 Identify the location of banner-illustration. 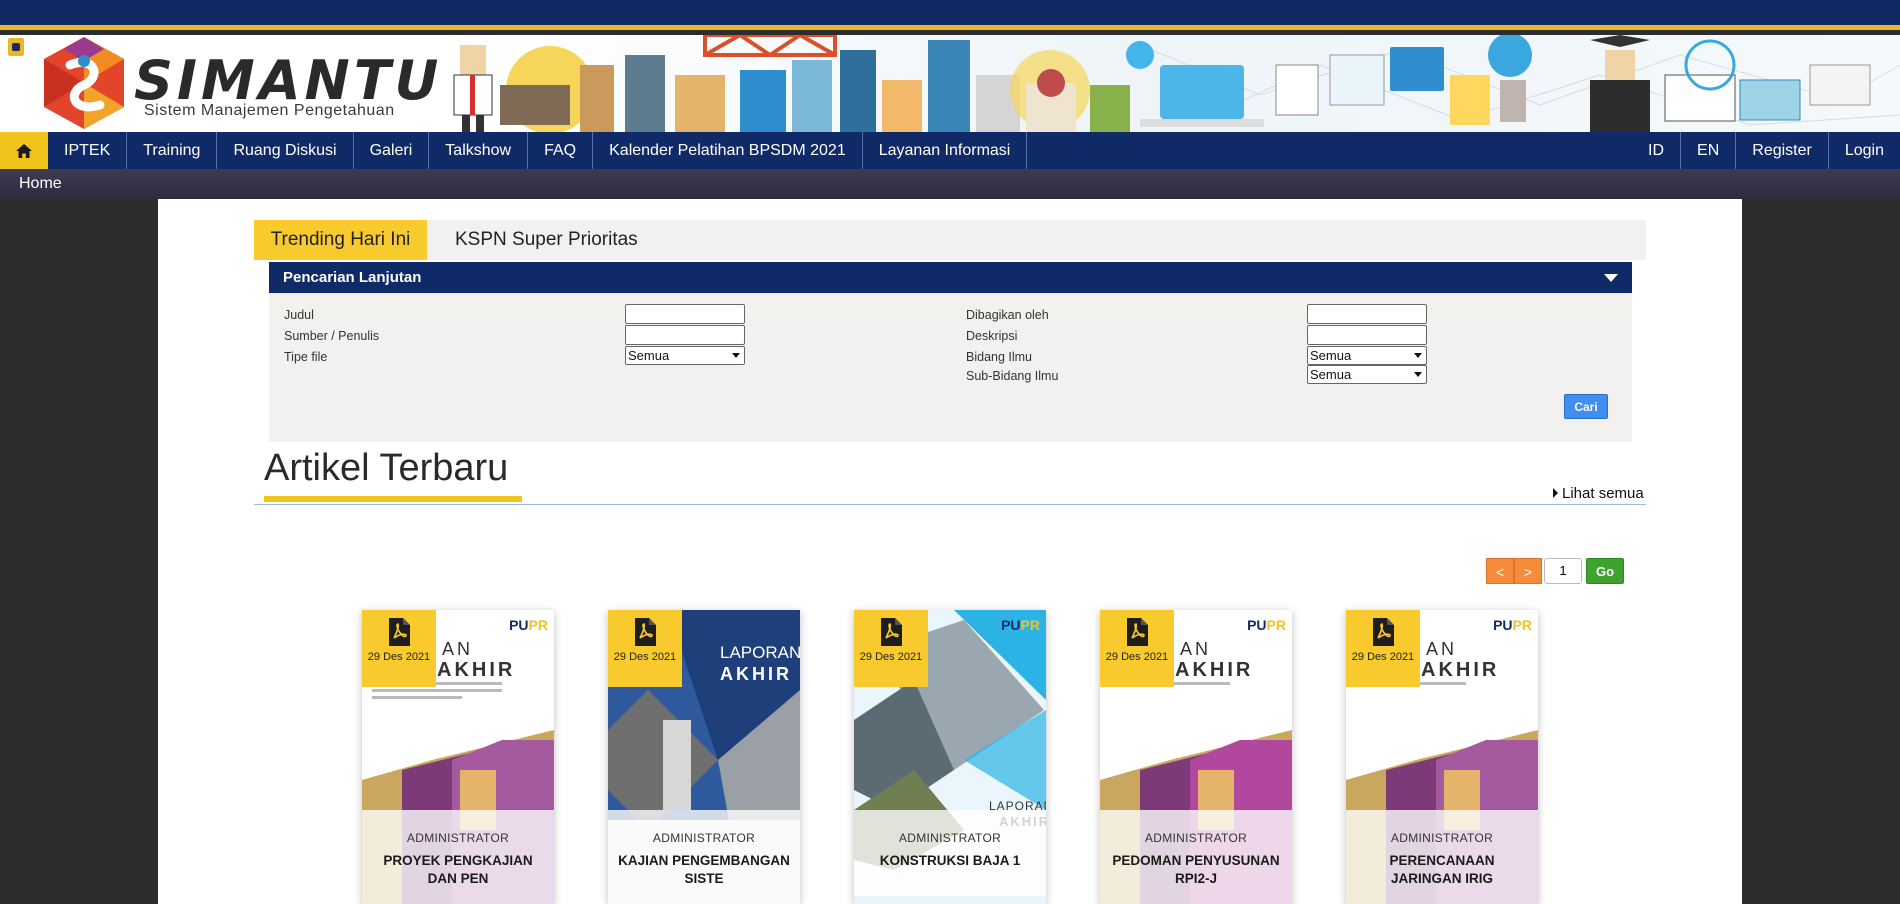
(1162, 83).